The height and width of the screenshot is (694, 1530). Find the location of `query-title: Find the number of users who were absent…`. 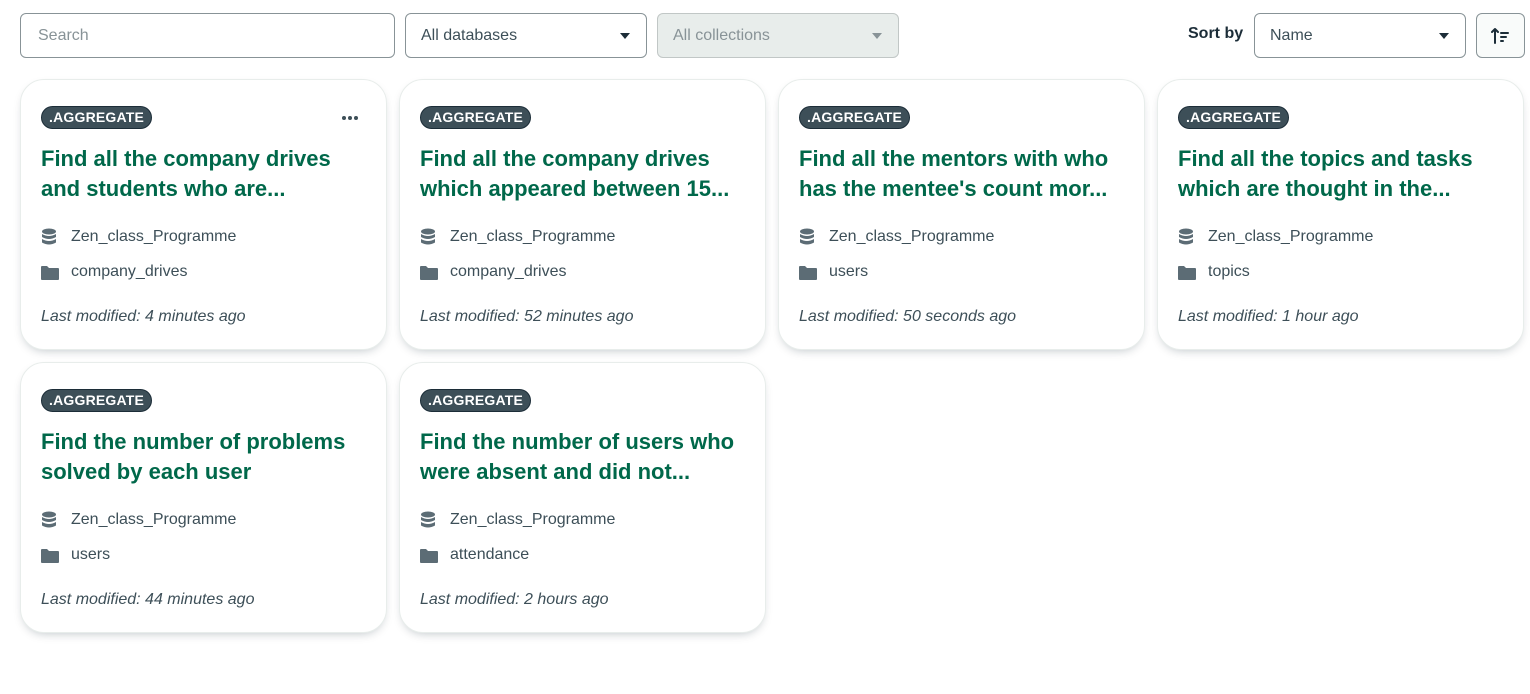

query-title: Find the number of users who were absent… is located at coordinates (585, 457).